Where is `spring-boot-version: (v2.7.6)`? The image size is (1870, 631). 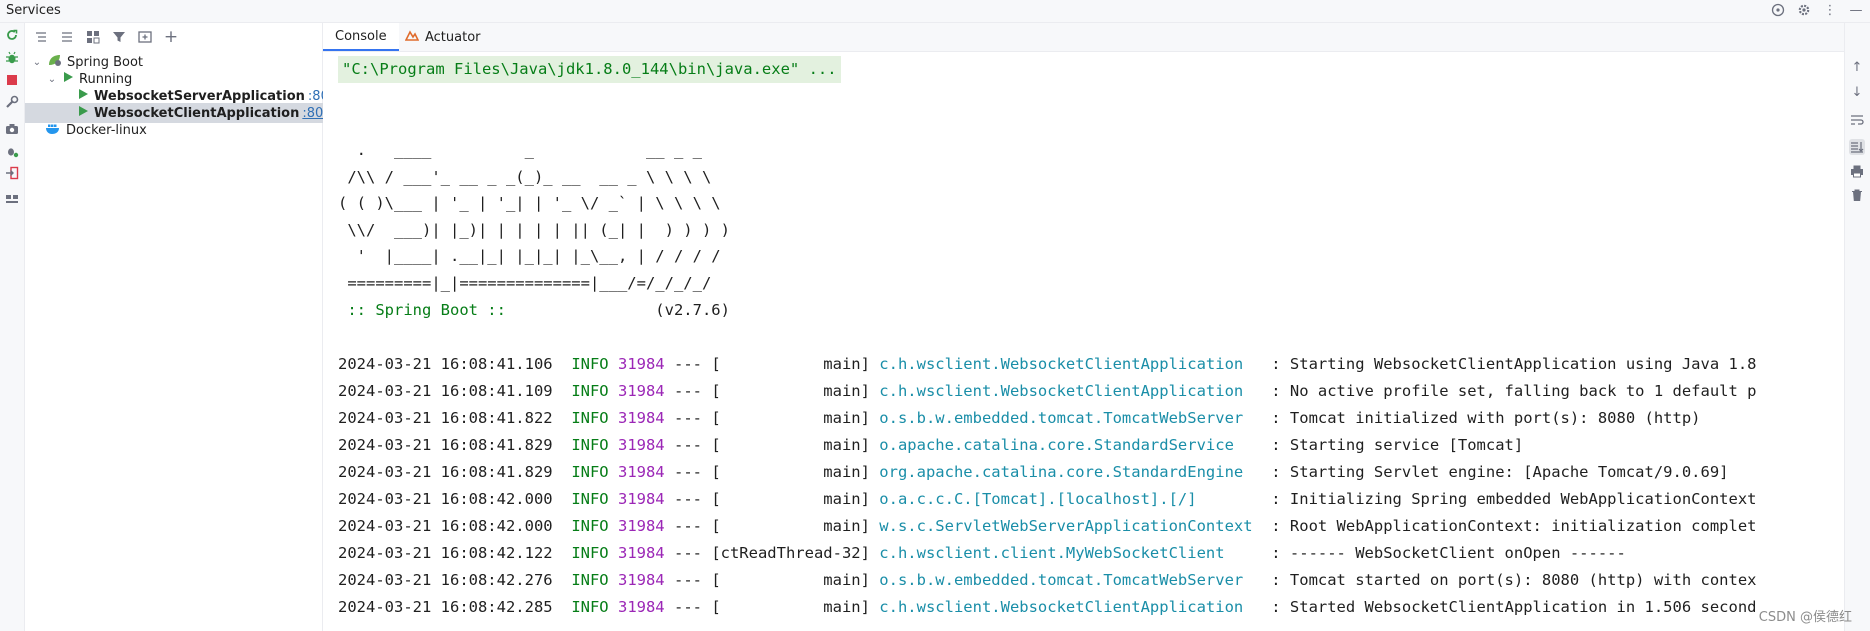
spring-boot-version: (v2.7.6) is located at coordinates (622, 310).